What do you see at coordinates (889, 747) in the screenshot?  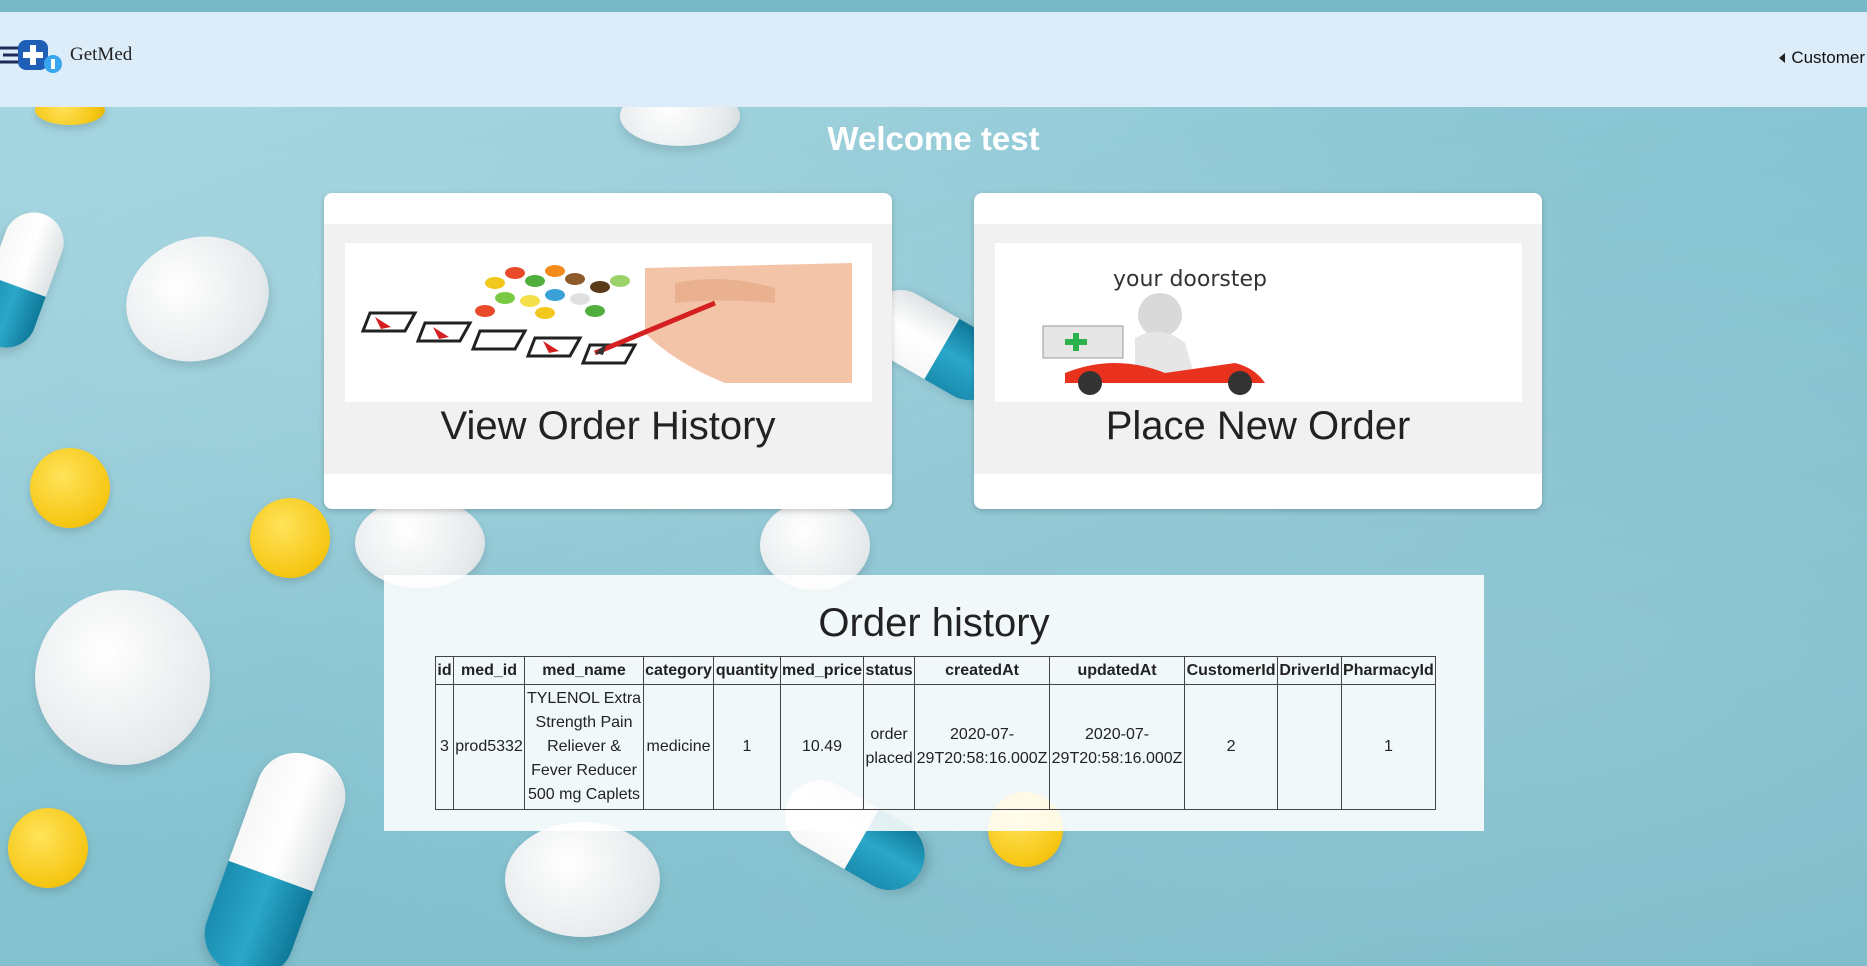 I see `cell-status: order placed` at bounding box center [889, 747].